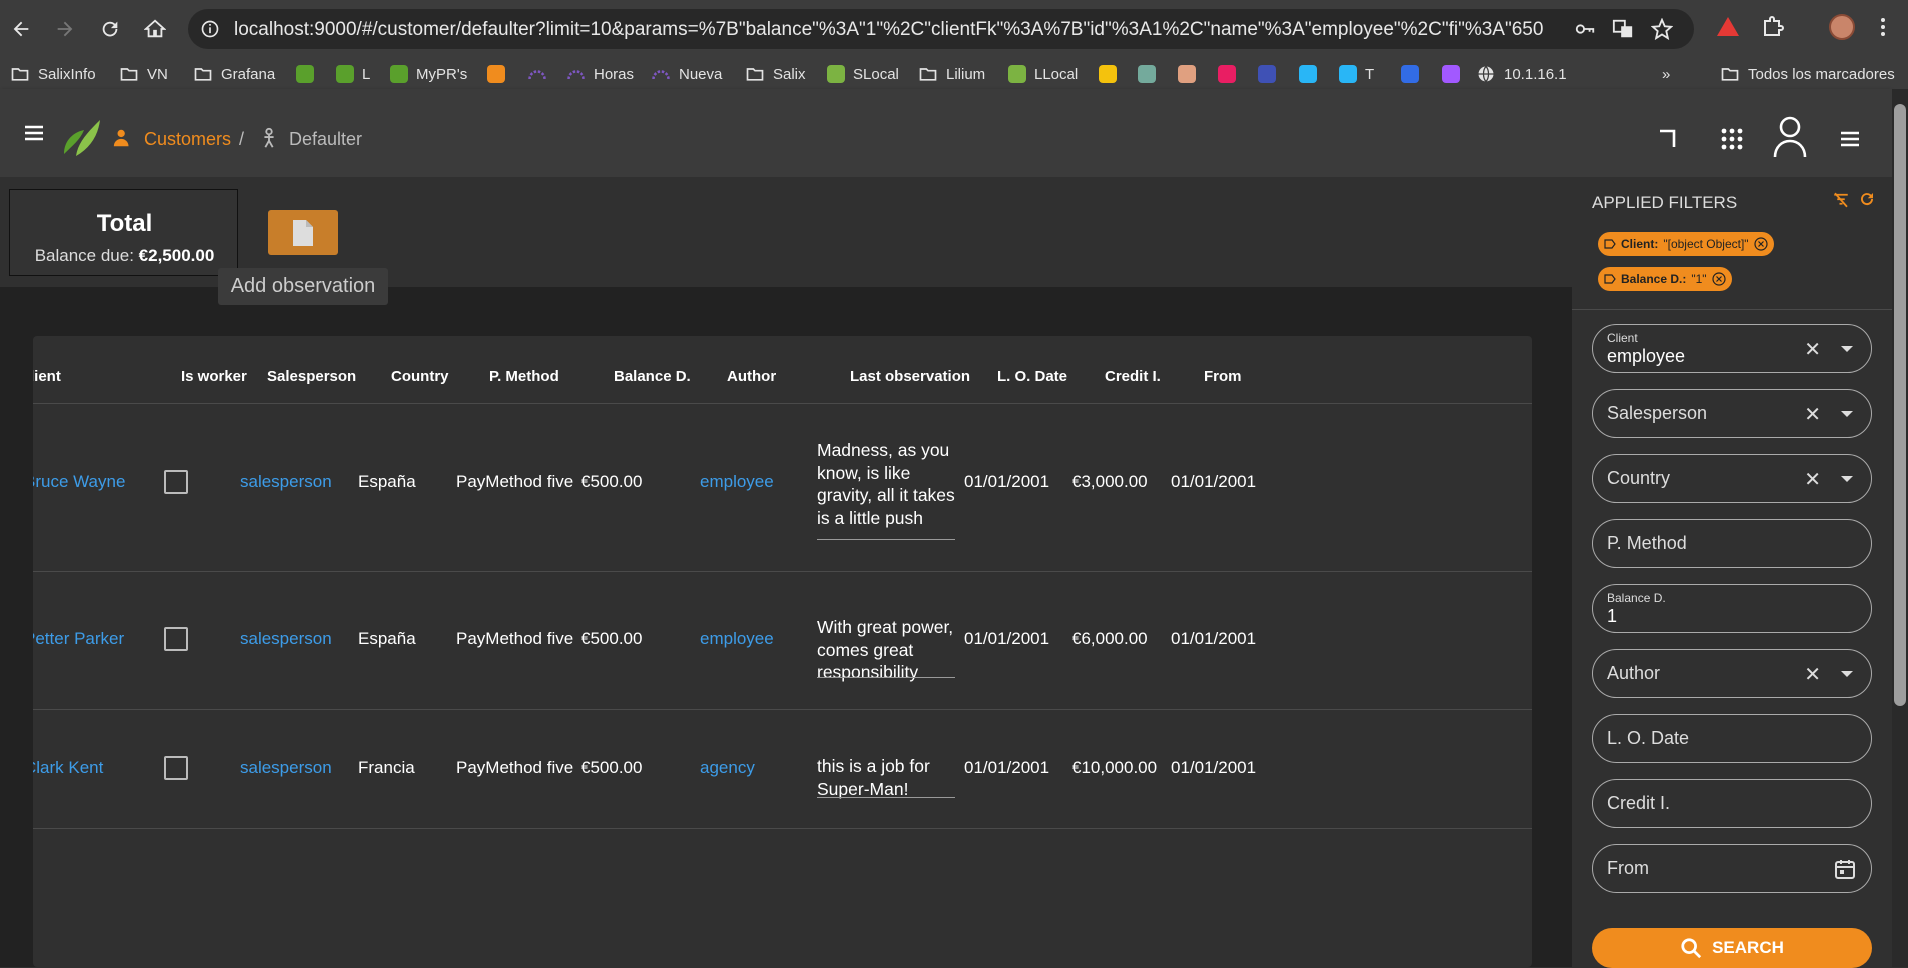 The height and width of the screenshot is (968, 1908). What do you see at coordinates (1732, 413) in the screenshot?
I see `salesperson-field: Salesperson ✕` at bounding box center [1732, 413].